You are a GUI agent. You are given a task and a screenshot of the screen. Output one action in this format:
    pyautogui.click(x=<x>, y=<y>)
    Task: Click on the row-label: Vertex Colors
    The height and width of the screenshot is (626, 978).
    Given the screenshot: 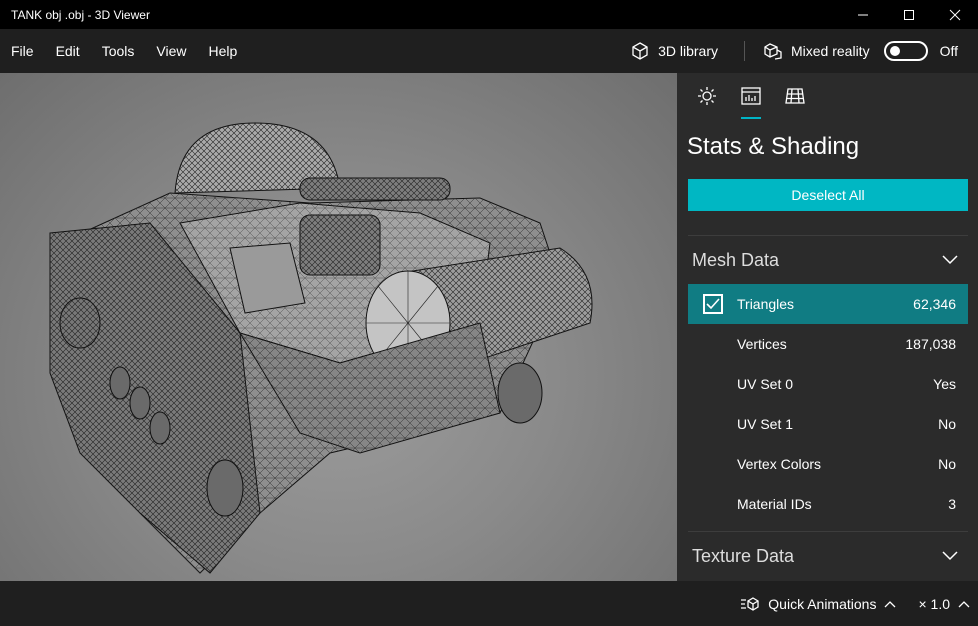 What is the action you would take?
    pyautogui.click(x=779, y=464)
    